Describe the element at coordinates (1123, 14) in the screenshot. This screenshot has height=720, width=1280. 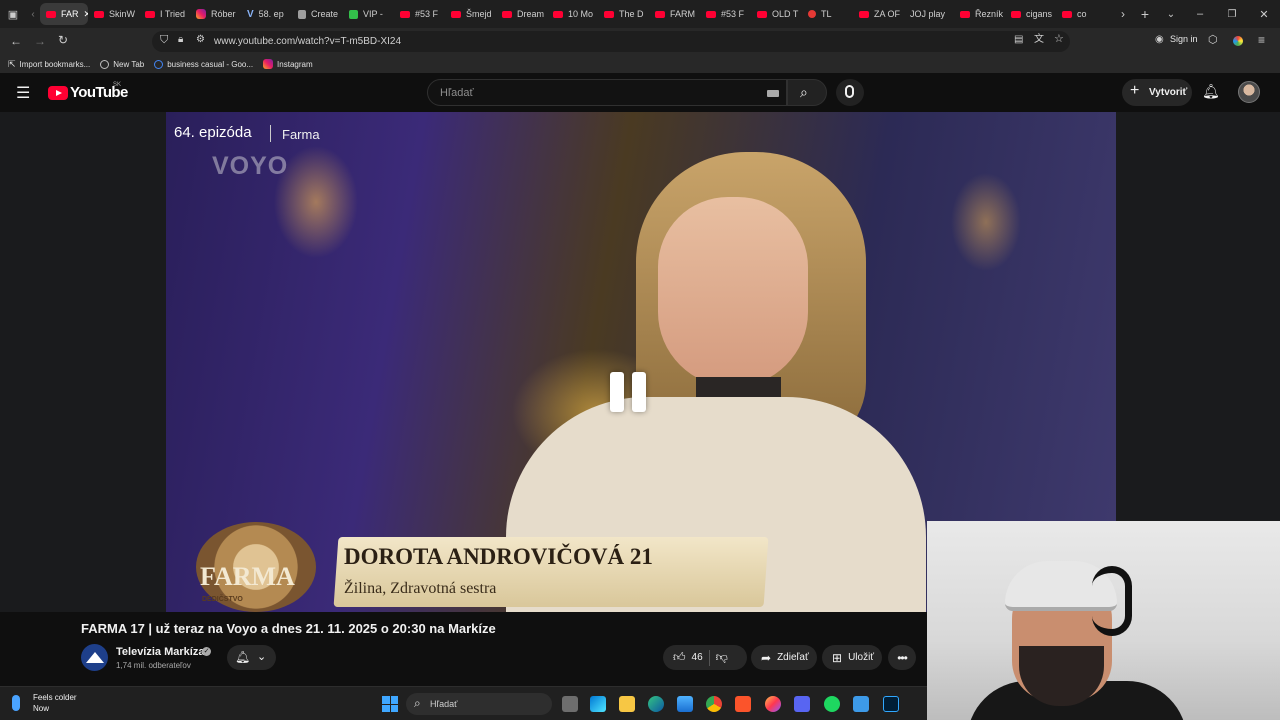
I see `tab-scroll-right-icon: ›` at that location.